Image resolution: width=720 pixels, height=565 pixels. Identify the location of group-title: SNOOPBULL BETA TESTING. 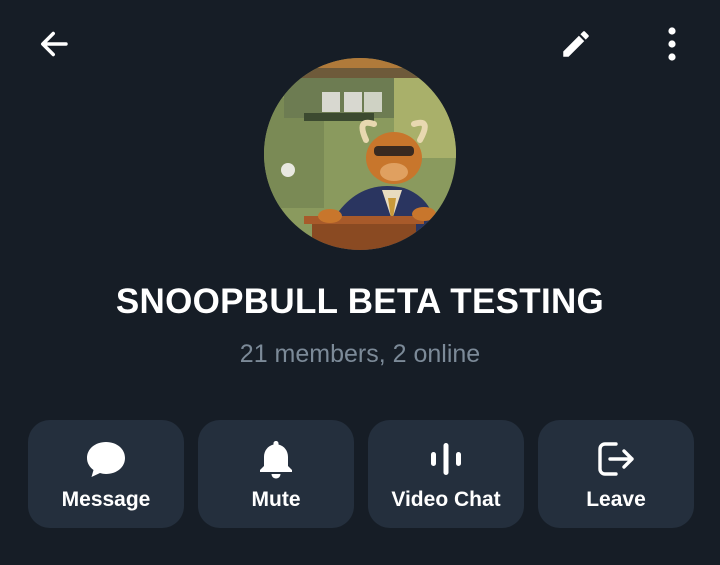
(360, 301).